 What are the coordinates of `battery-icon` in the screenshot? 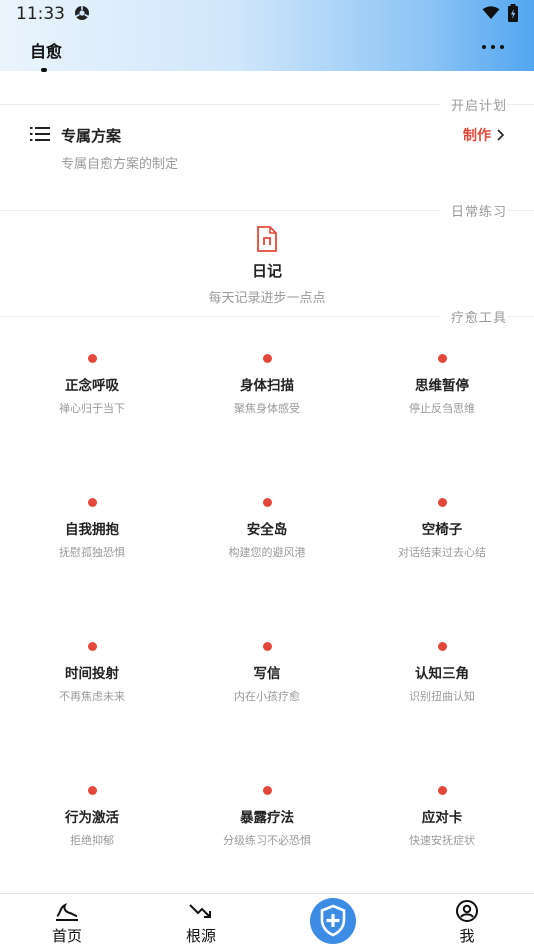 It's located at (513, 13).